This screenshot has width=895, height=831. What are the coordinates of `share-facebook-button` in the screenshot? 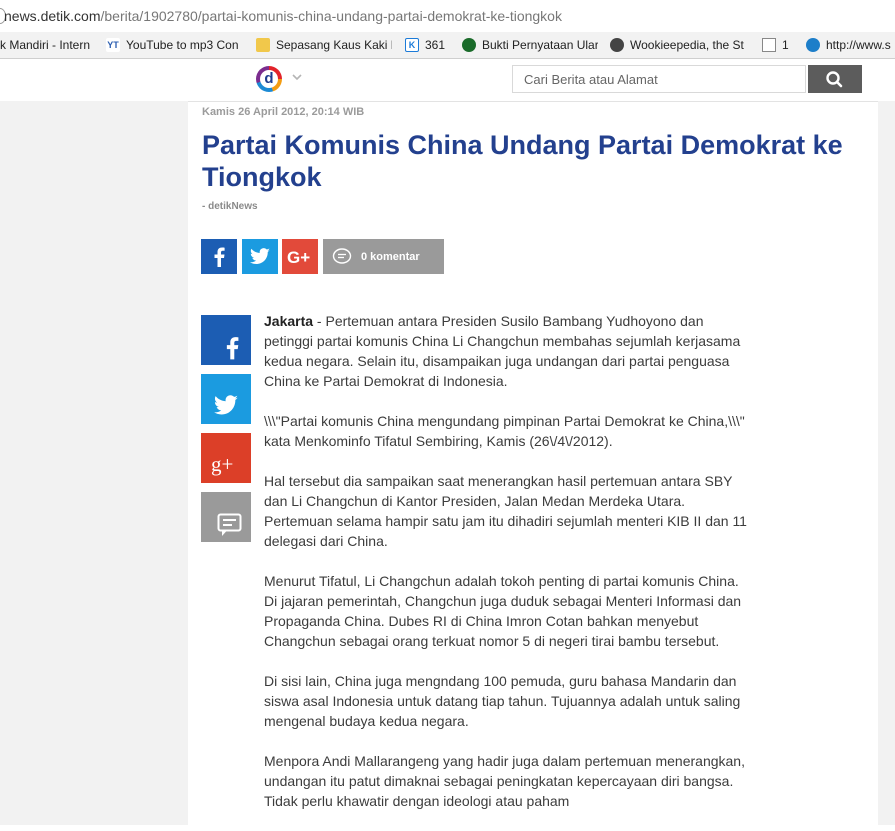 It's located at (219, 256).